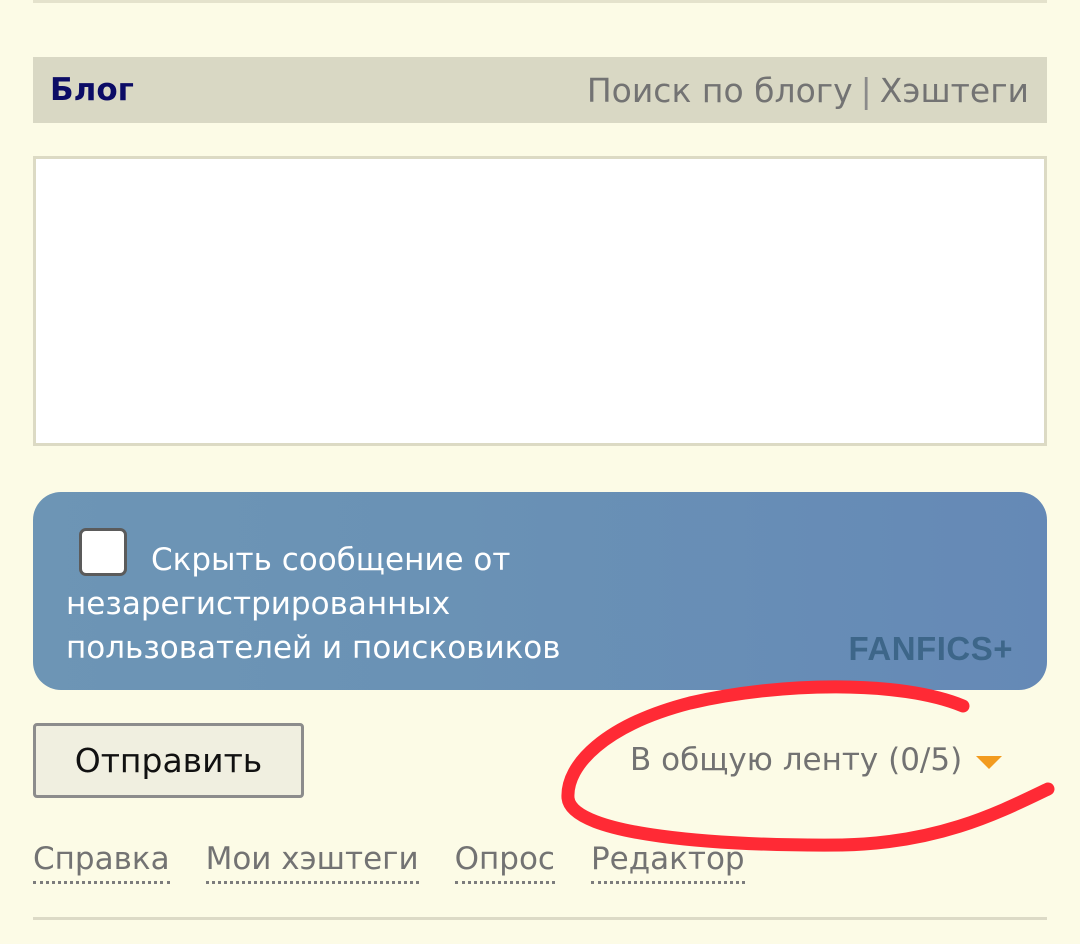 The height and width of the screenshot is (944, 1080). What do you see at coordinates (168, 760) in the screenshot?
I see `send-button: Отправить` at bounding box center [168, 760].